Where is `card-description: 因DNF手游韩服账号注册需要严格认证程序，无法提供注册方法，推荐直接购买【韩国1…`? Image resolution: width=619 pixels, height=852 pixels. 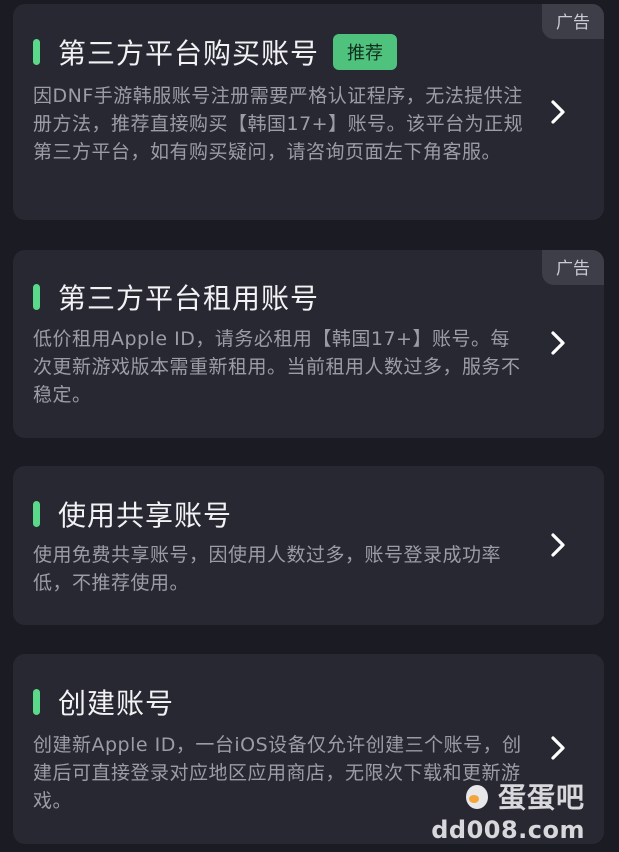 card-description: 因DNF手游韩服账号注册需要严格认证程序，无法提供注册方法，推荐直接购买【韩国1… is located at coordinates (278, 124).